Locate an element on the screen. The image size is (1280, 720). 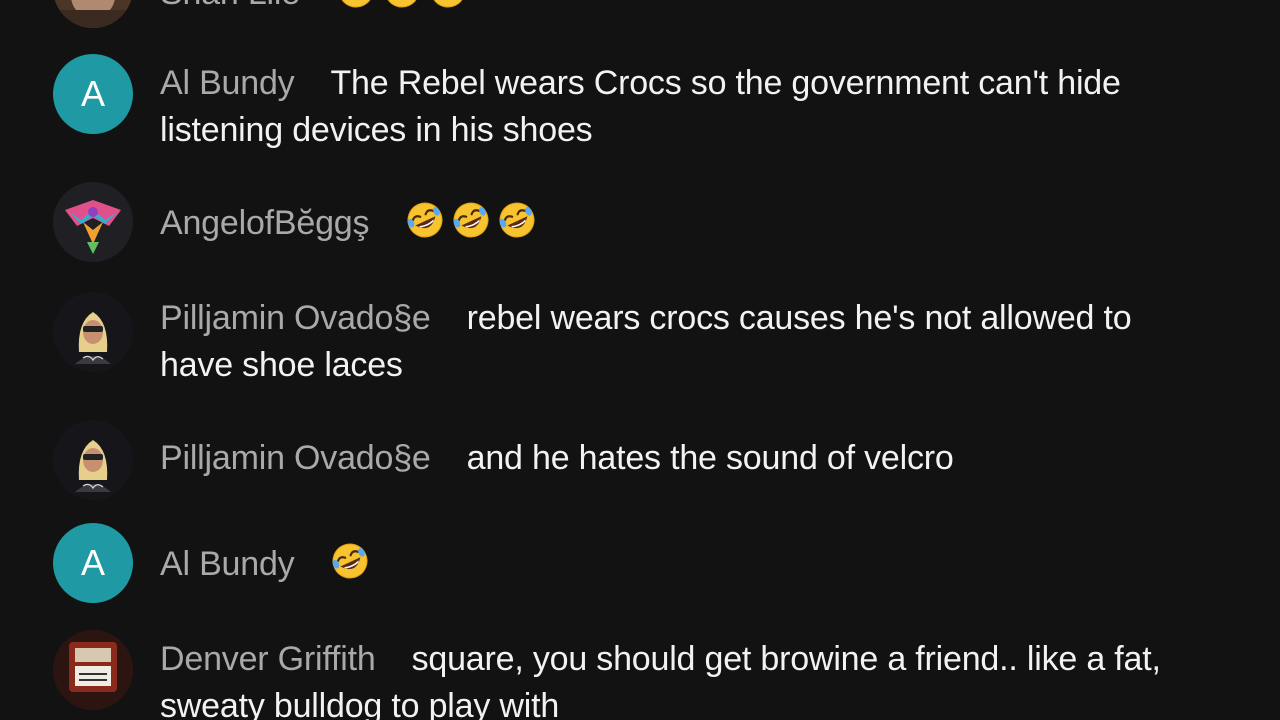
message-text: and he hates the sound of velcro is located at coordinates (710, 458).